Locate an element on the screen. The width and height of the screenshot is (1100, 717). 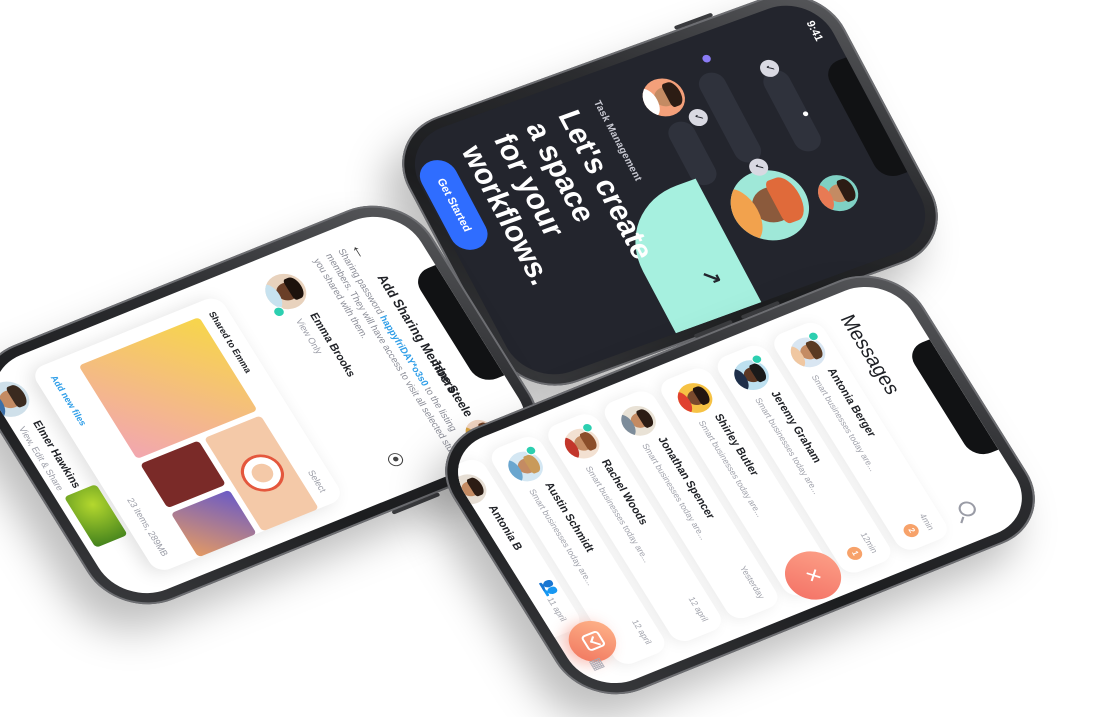
message-time: Yesterday is located at coordinates (752, 582).